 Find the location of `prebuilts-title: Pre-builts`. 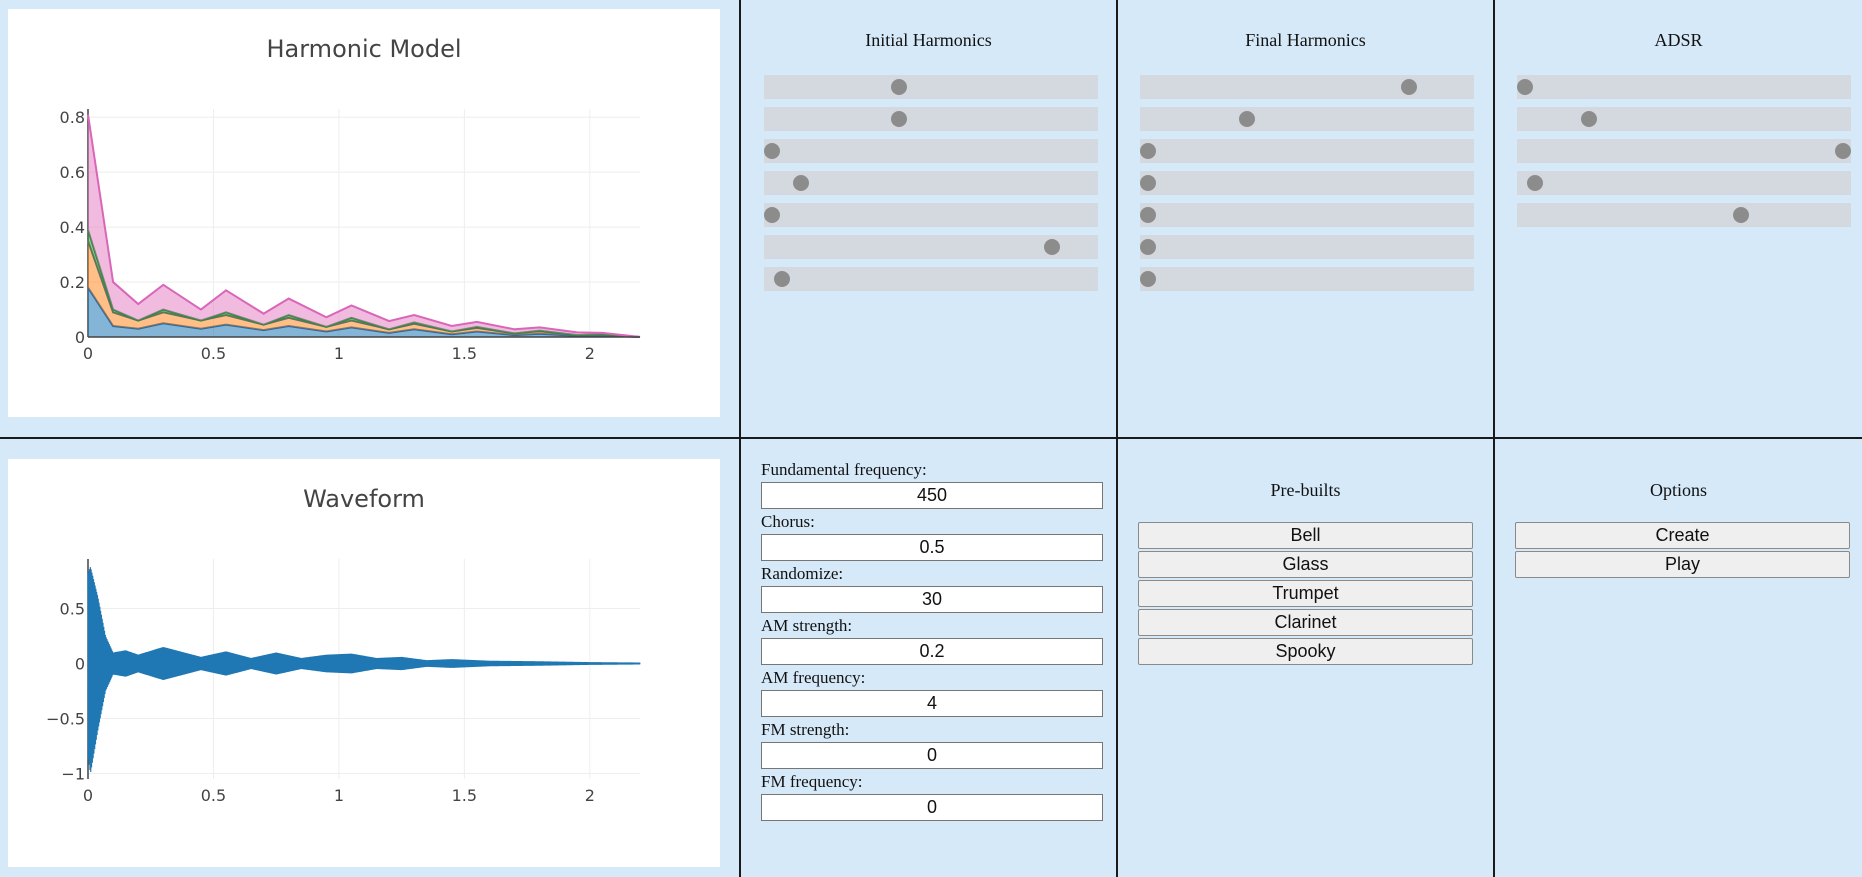

prebuilts-title: Pre-builts is located at coordinates (1305, 490).